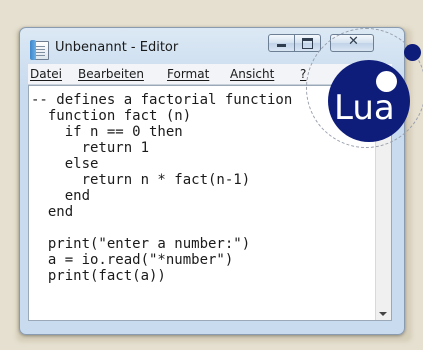  What do you see at coordinates (98, 276) in the screenshot?
I see `code-line: print(fact(a))` at bounding box center [98, 276].